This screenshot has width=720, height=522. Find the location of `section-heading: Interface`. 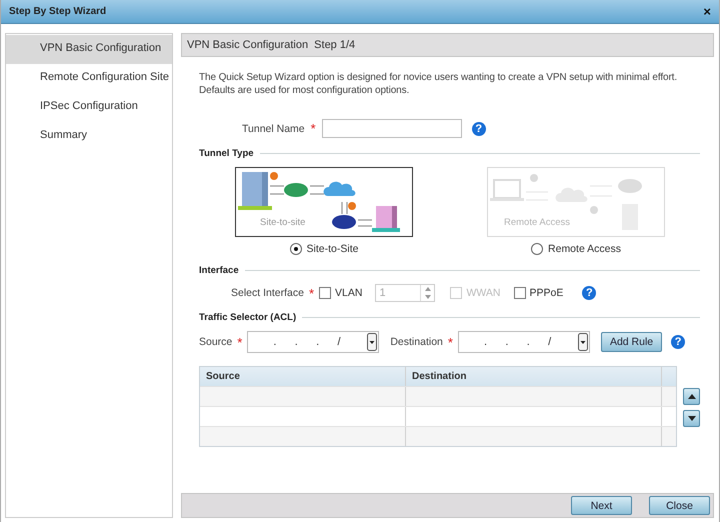

section-heading: Interface is located at coordinates (219, 270).